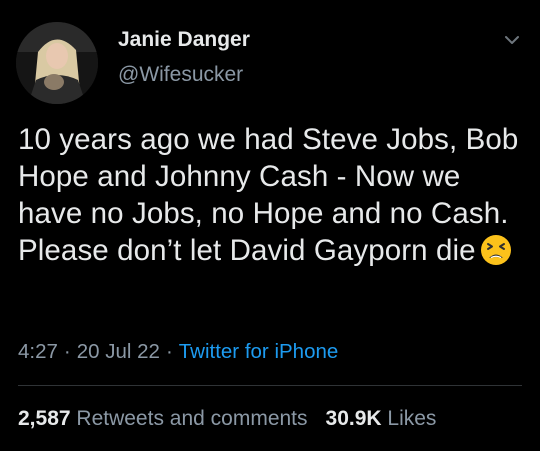 Image resolution: width=540 pixels, height=451 pixels. Describe the element at coordinates (178, 352) in the screenshot. I see `tweet-metadata: 4:27 · 20 Jul 22 · Twitter for iPhone` at that location.